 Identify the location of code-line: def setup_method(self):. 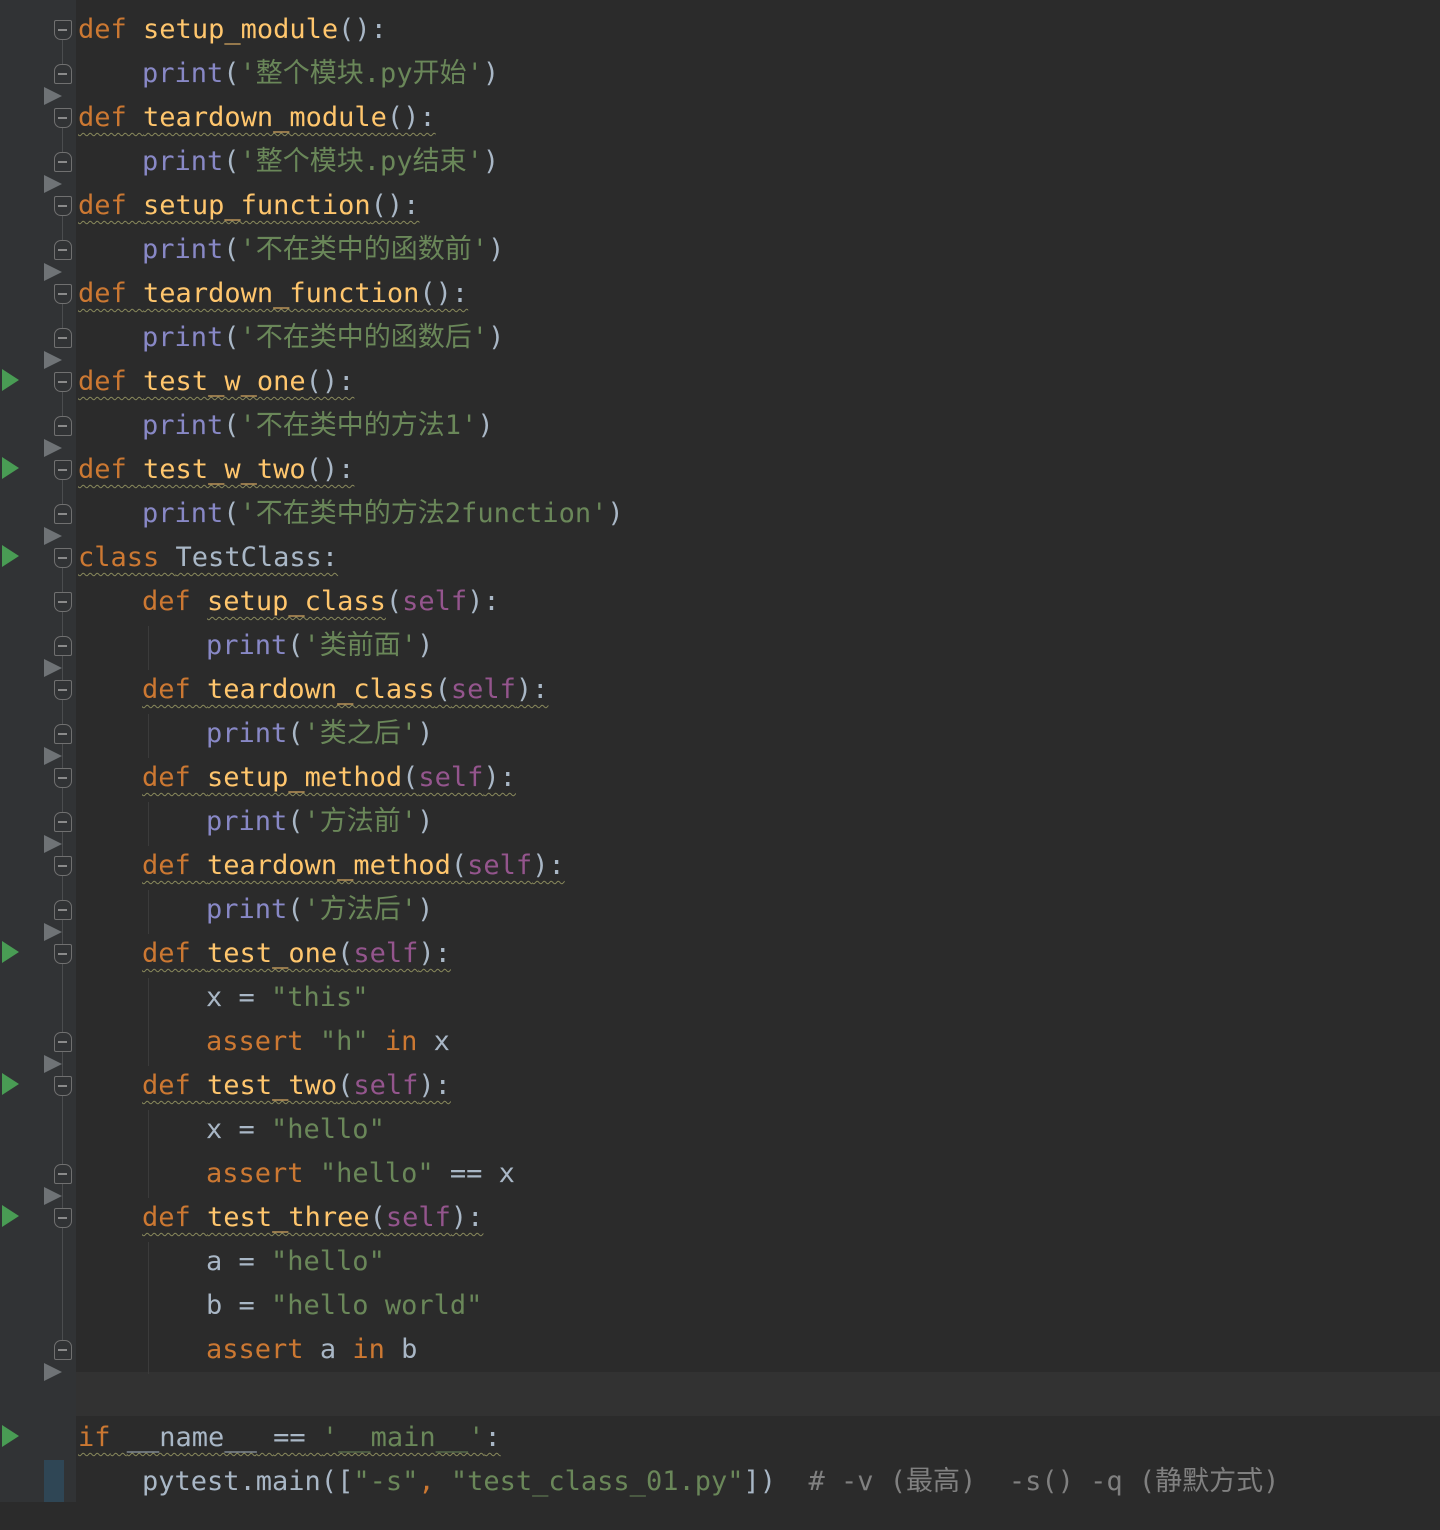
(329, 778).